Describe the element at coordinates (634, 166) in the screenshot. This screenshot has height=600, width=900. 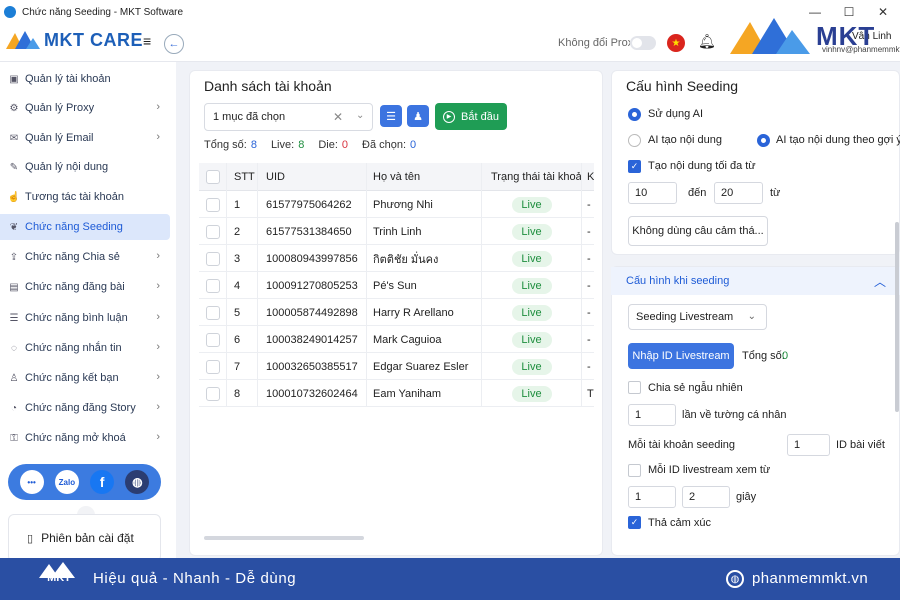
I see `max-words-checkbox: ✓` at that location.